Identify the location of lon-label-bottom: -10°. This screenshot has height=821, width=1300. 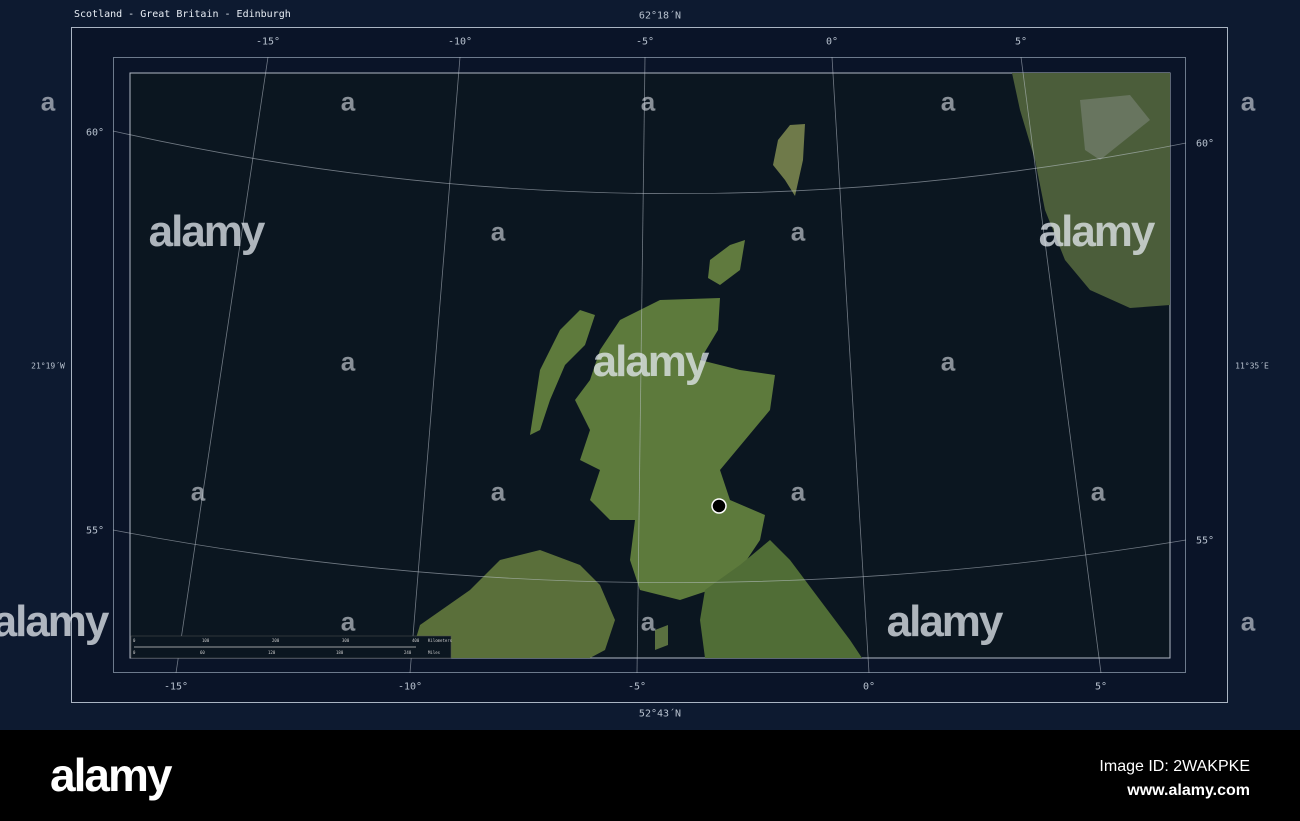
(410, 687).